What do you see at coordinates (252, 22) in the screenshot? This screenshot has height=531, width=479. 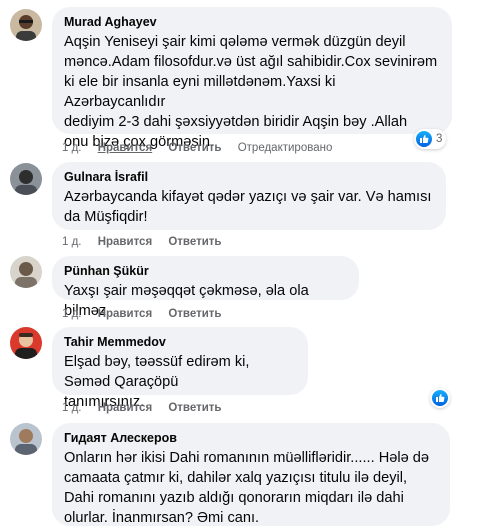 I see `comment-author: Murad Aghayev` at bounding box center [252, 22].